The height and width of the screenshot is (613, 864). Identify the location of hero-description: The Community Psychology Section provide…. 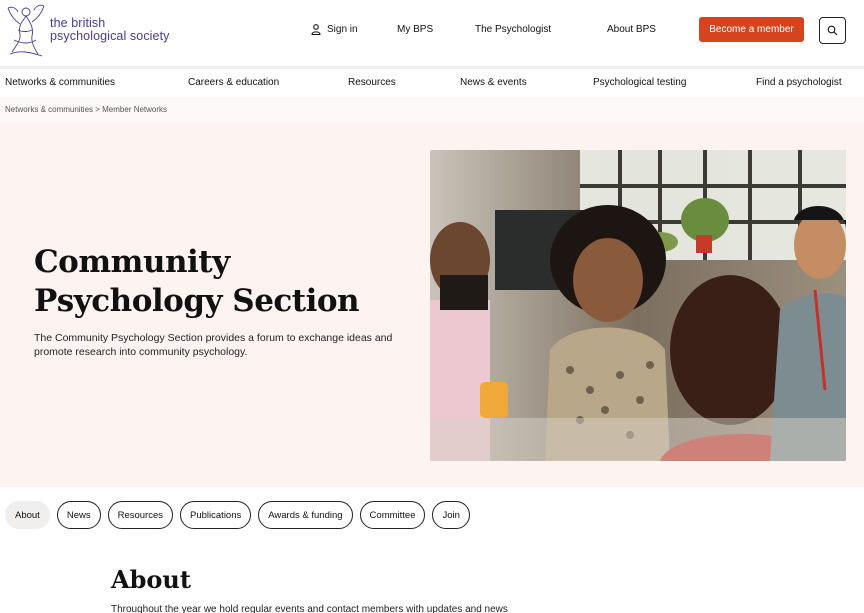
(213, 345).